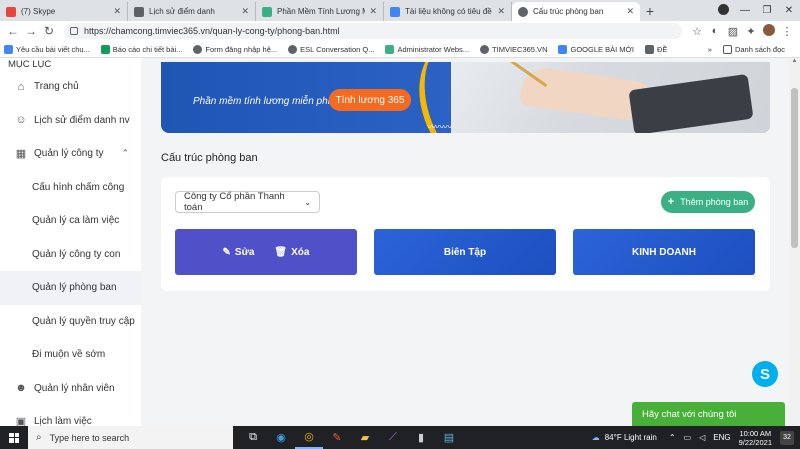 The image size is (800, 449). What do you see at coordinates (745, 10) in the screenshot?
I see `minimize-icon: —` at bounding box center [745, 10].